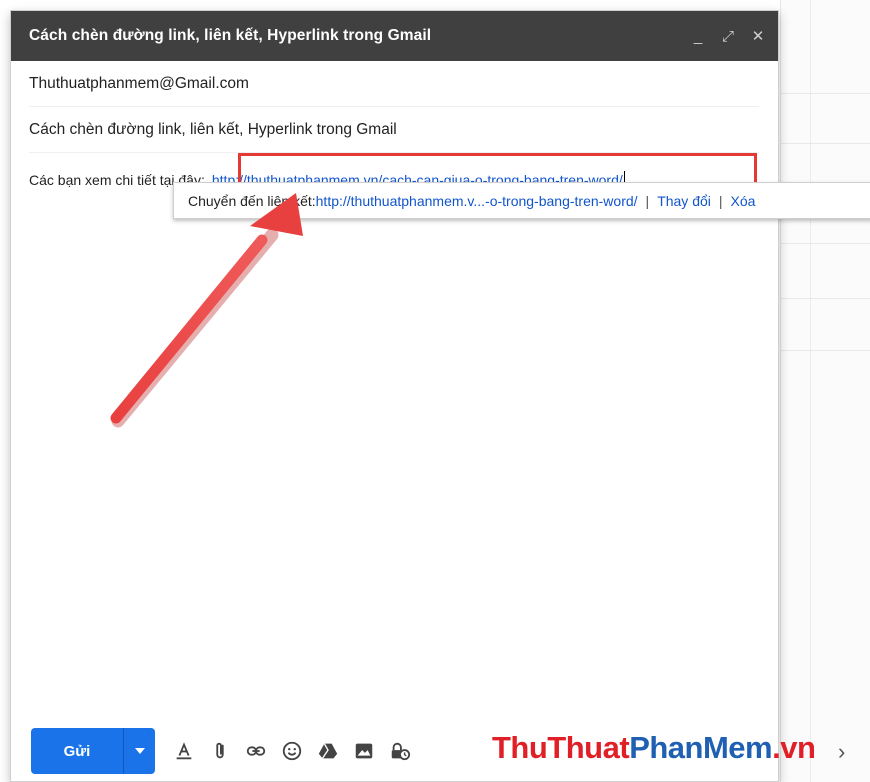 The image size is (870, 782). I want to click on photo-icon, so click(364, 751).